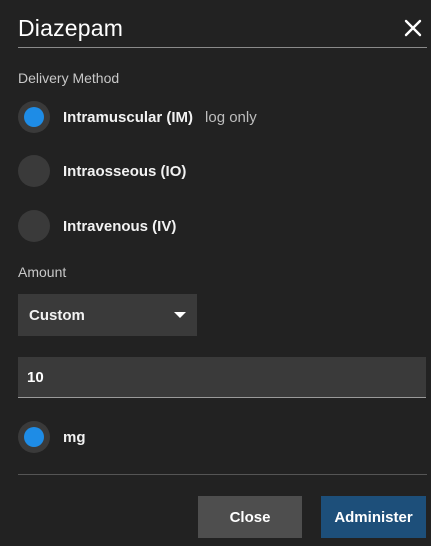  What do you see at coordinates (57, 315) in the screenshot?
I see `amount-select-value: Custom` at bounding box center [57, 315].